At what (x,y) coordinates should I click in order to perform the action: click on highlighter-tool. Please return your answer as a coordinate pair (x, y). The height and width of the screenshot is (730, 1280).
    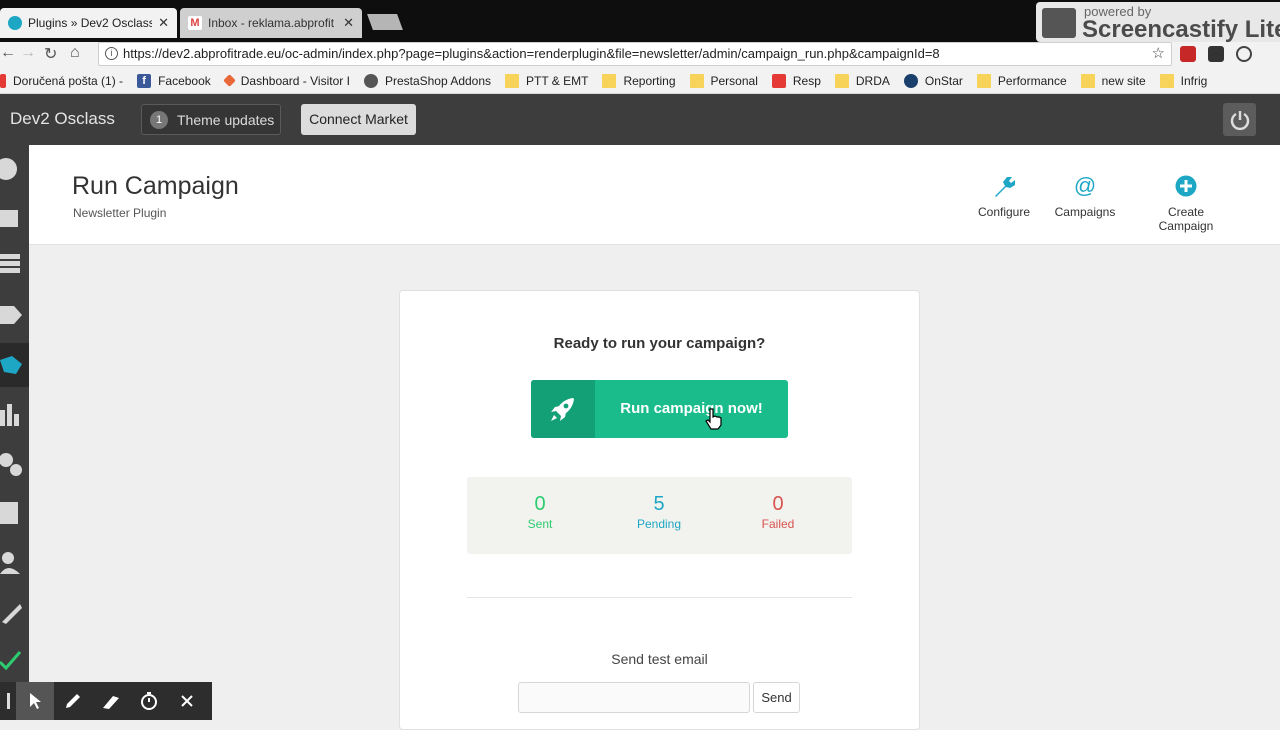
    Looking at the image, I should click on (111, 701).